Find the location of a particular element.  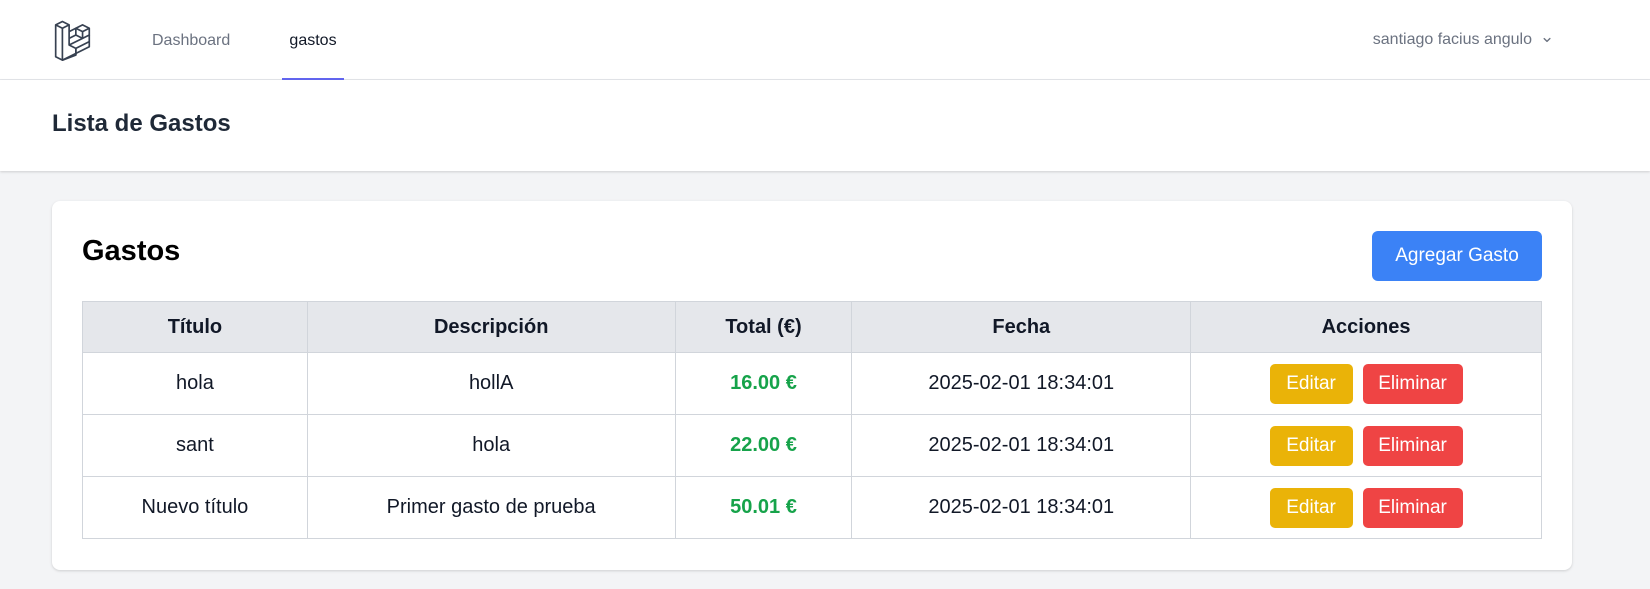

user-menu-dropdown: santiago facius angulo is located at coordinates (1463, 40).